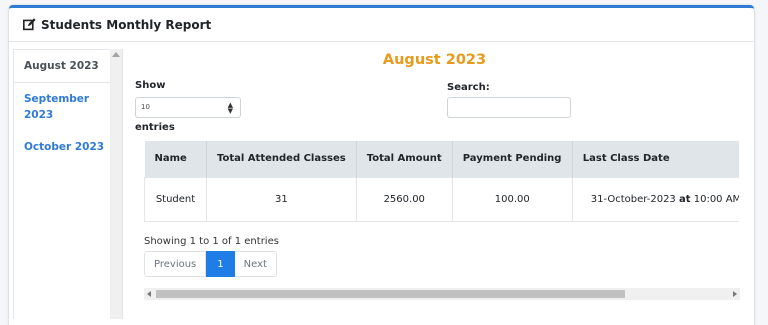 The image size is (768, 325). I want to click on pagination: Previous 1 Next, so click(210, 264).